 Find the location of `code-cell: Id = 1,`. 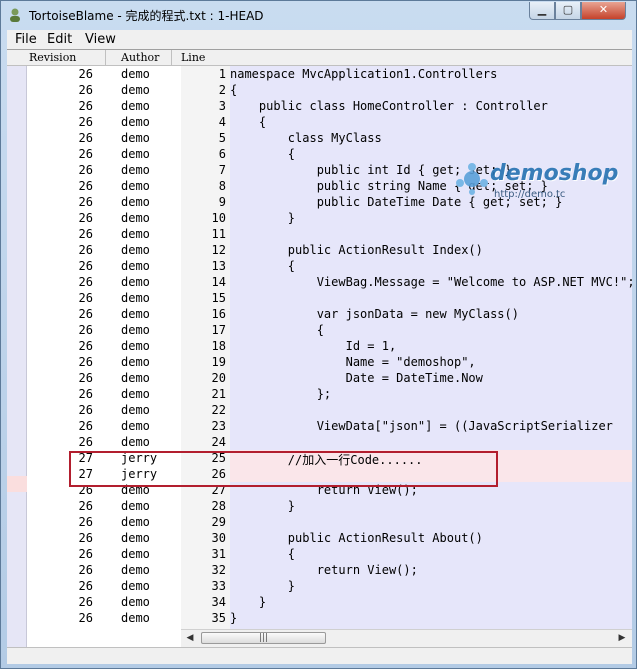

code-cell: Id = 1, is located at coordinates (431, 346).